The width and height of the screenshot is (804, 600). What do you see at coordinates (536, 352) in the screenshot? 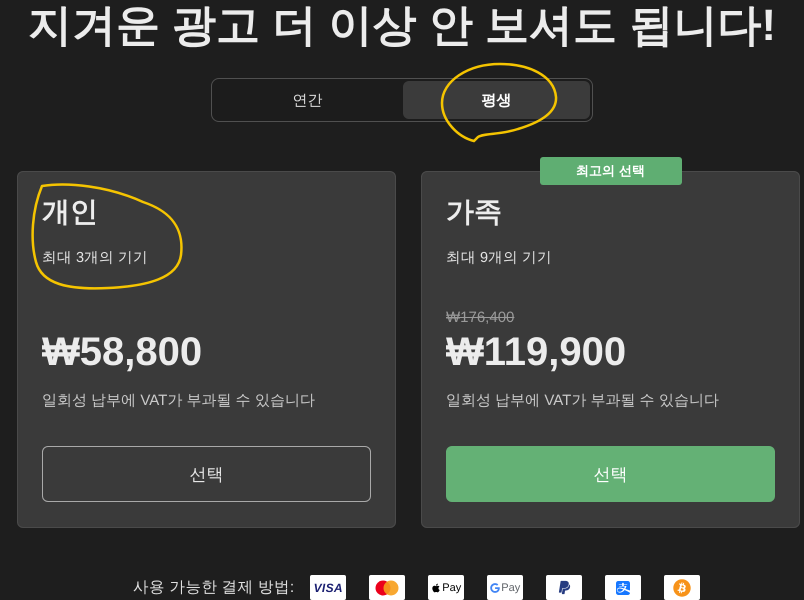
I see `plan-price: ₩119,900` at bounding box center [536, 352].